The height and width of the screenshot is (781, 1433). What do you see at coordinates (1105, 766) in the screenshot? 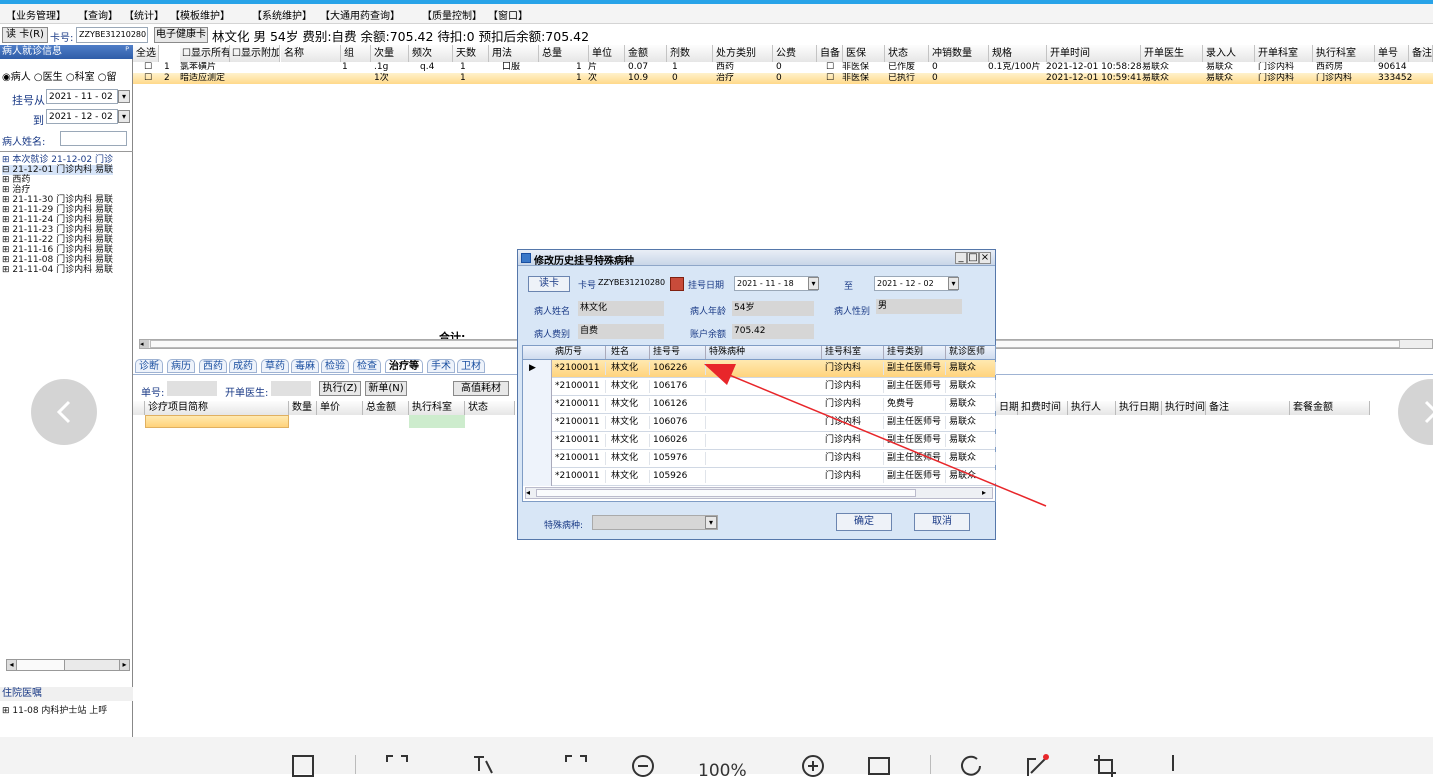
I see `crop-tool-icon` at bounding box center [1105, 766].